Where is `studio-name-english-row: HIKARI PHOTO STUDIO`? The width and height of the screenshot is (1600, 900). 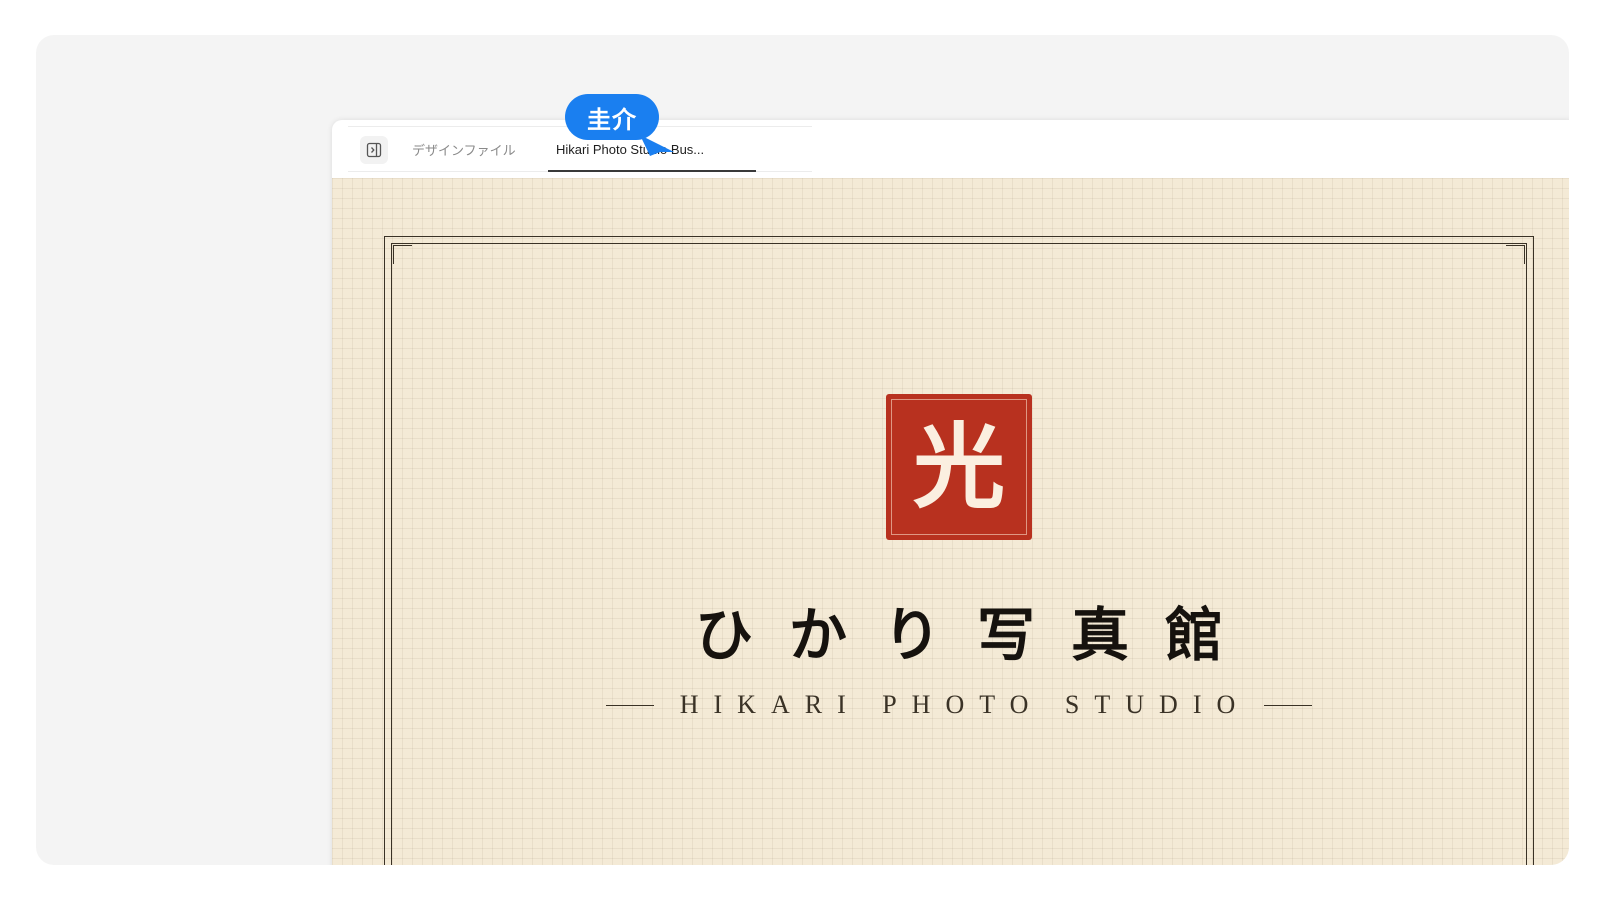 studio-name-english-row: HIKARI PHOTO STUDIO is located at coordinates (959, 705).